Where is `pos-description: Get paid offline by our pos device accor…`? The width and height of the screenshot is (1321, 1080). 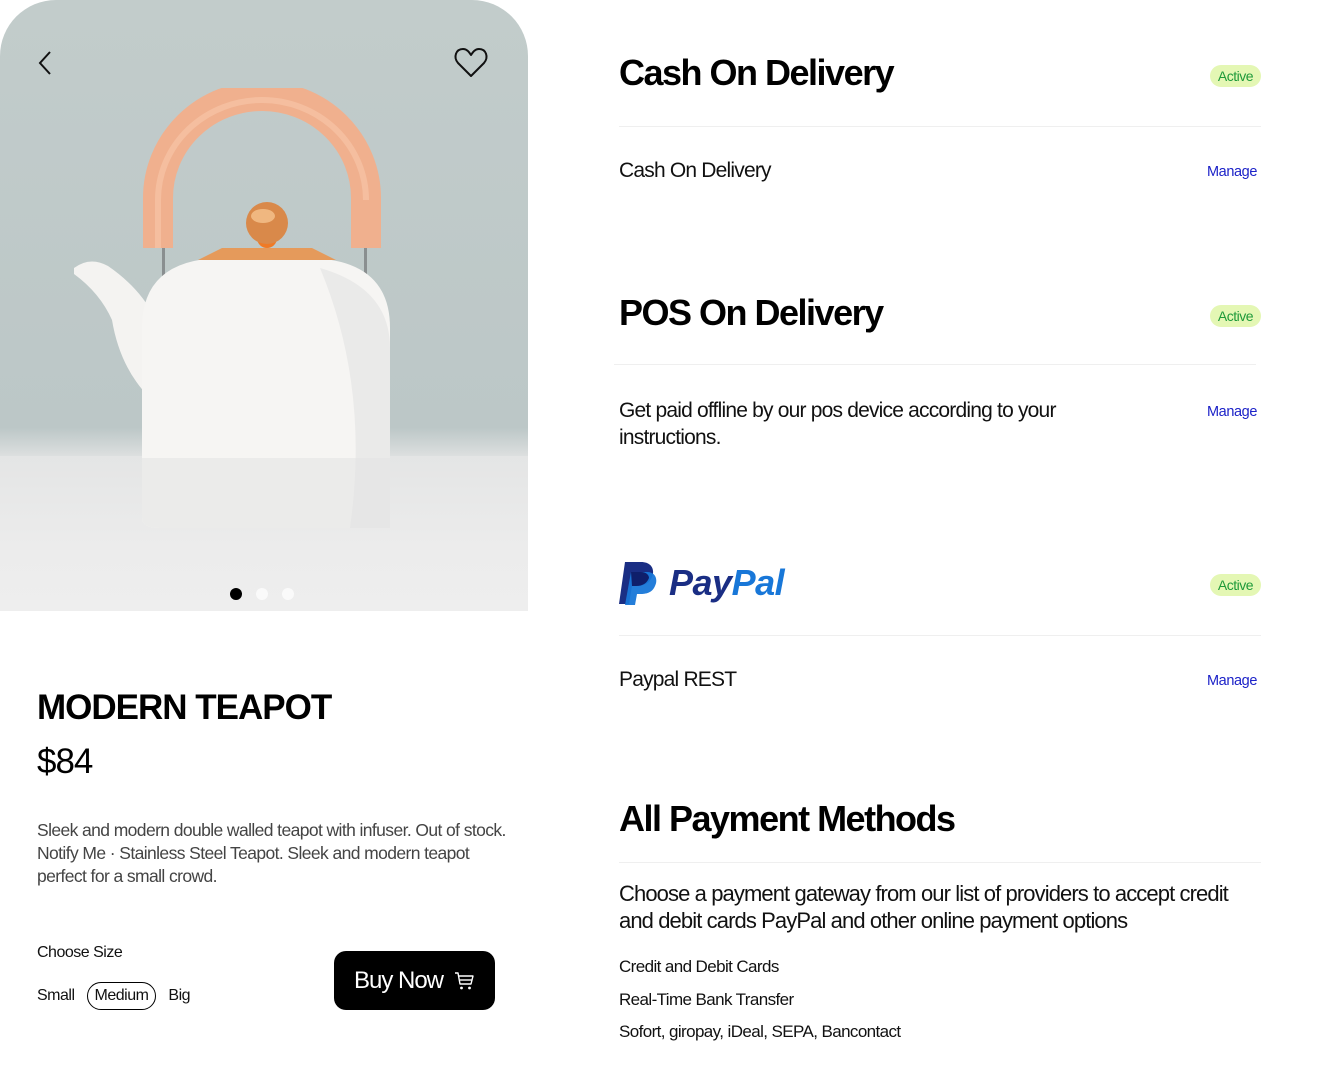
pos-description: Get paid offline by our pos device accor… is located at coordinates (837, 424).